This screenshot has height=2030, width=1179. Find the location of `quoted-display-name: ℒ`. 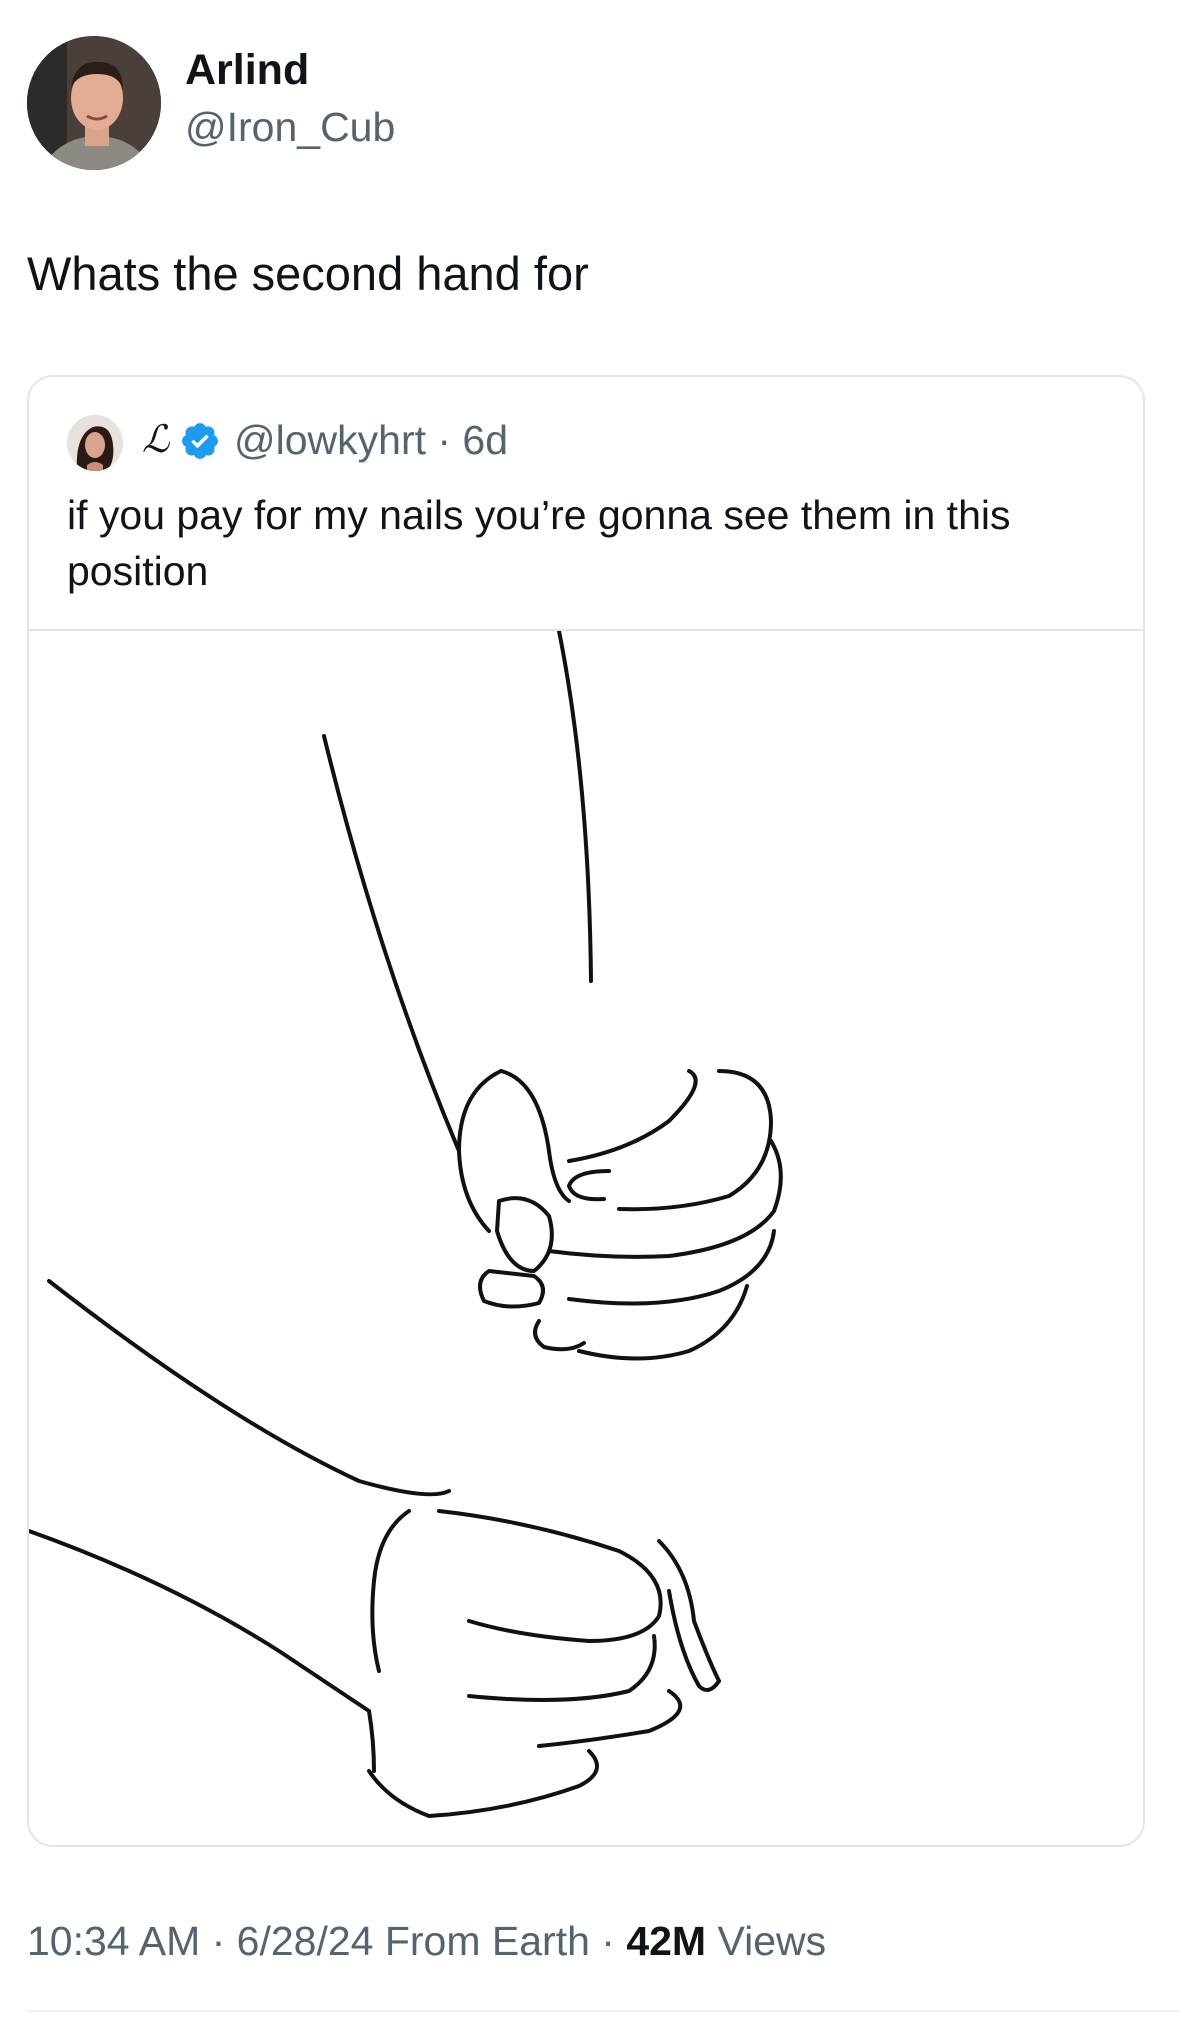

quoted-display-name: ℒ is located at coordinates (155, 439).